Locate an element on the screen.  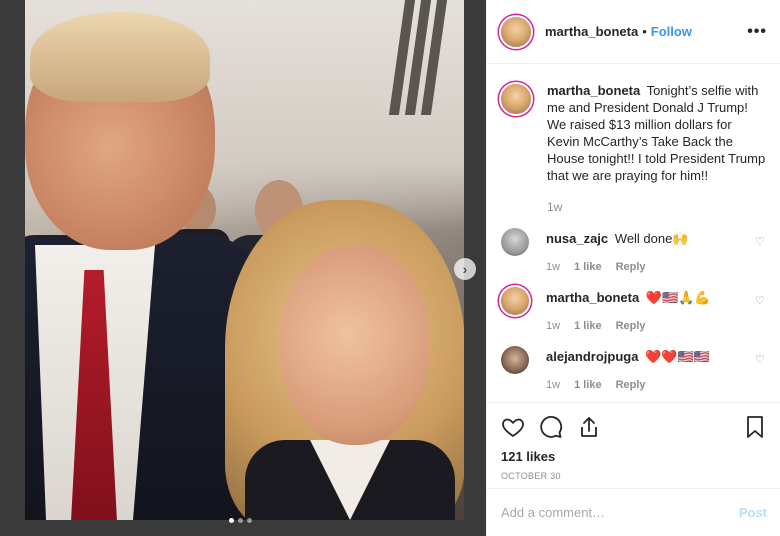
caption-username: martha_boneta is located at coordinates (593, 90).